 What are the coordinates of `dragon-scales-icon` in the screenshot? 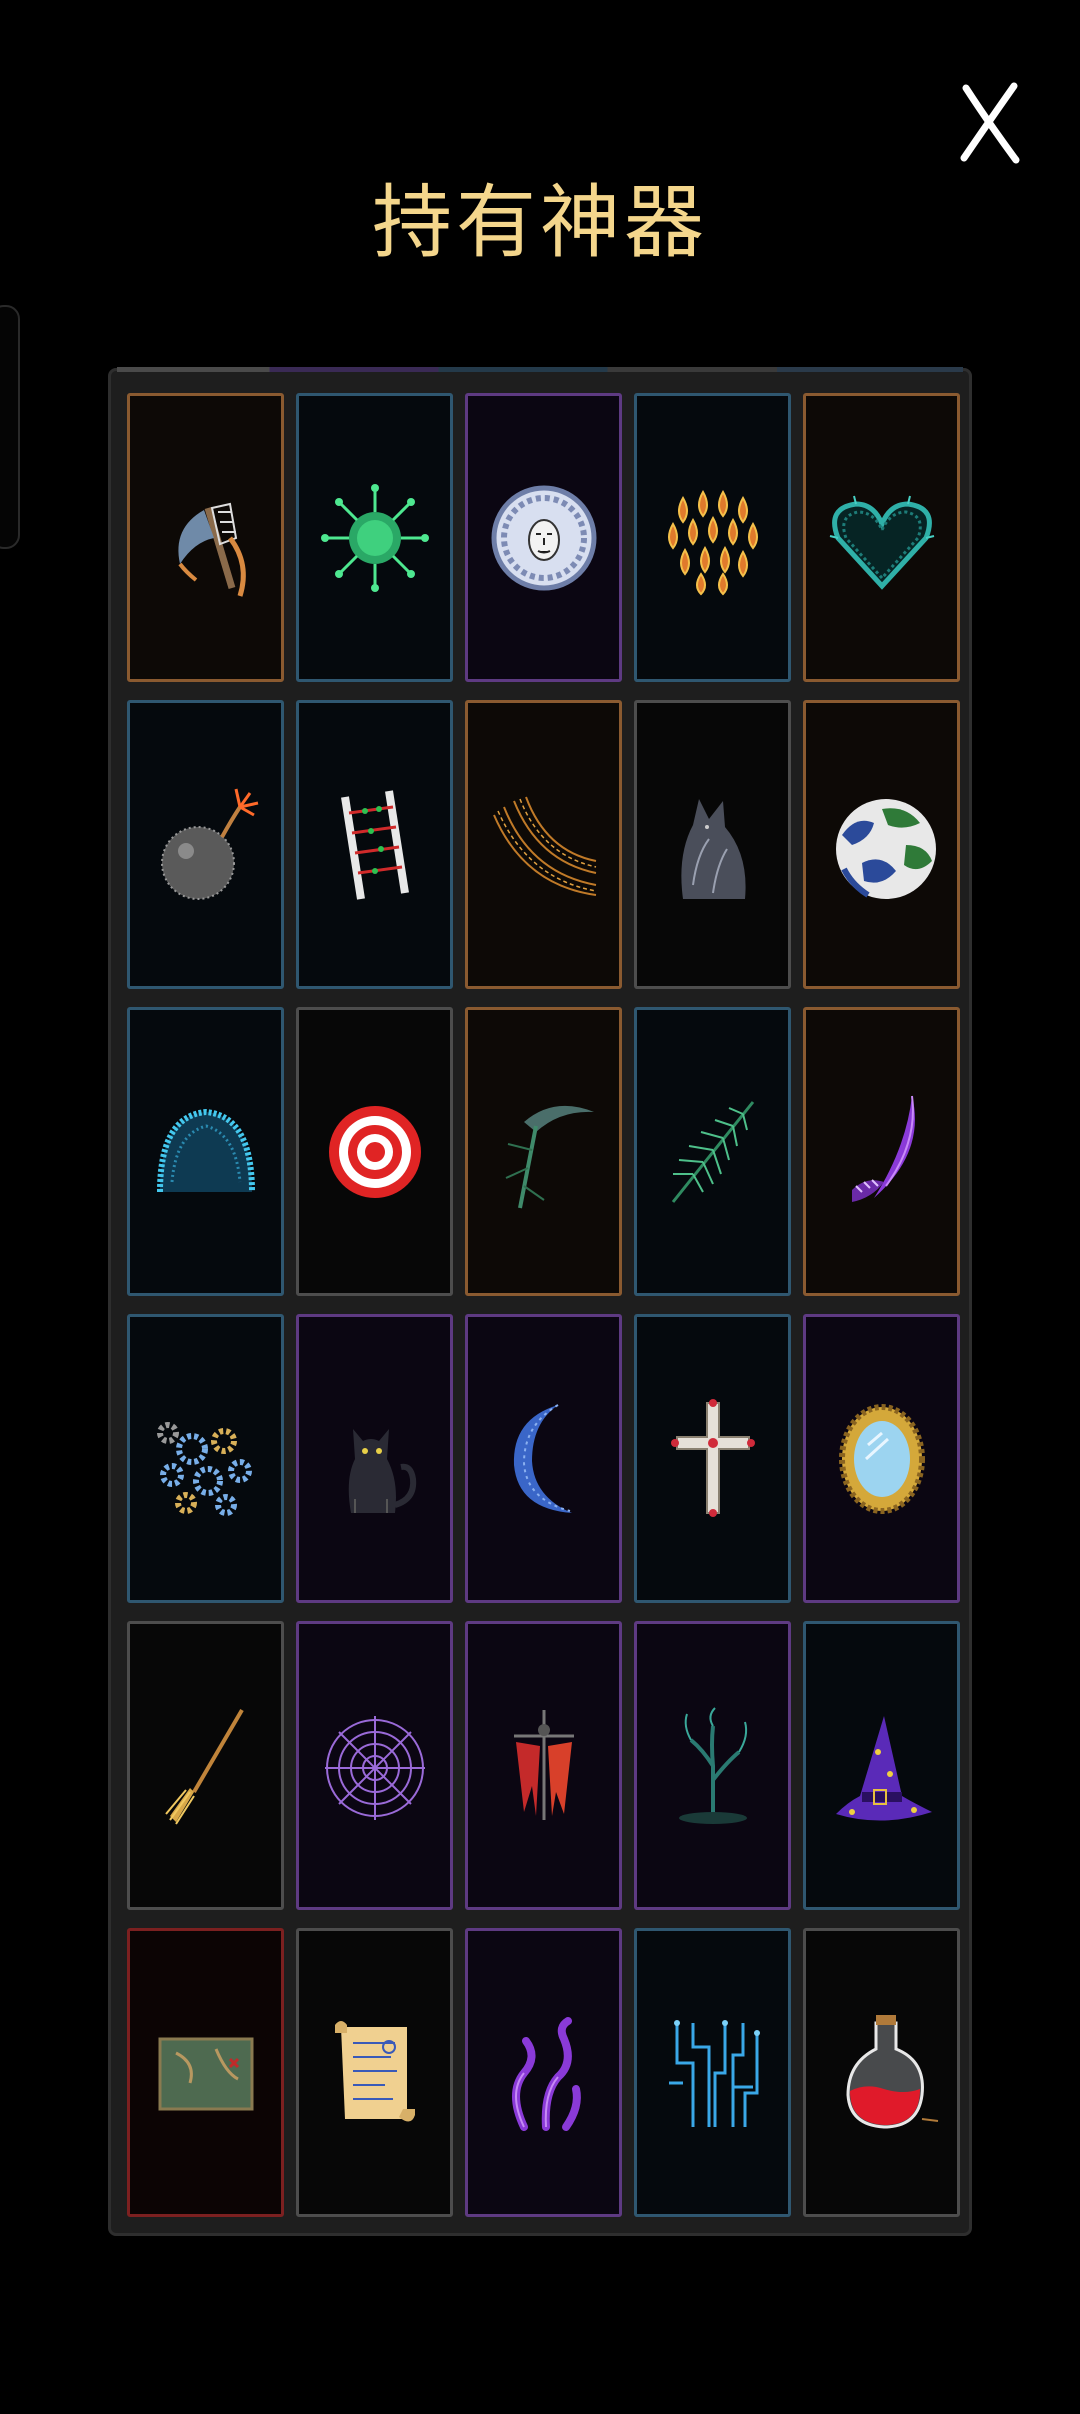 It's located at (712, 542).